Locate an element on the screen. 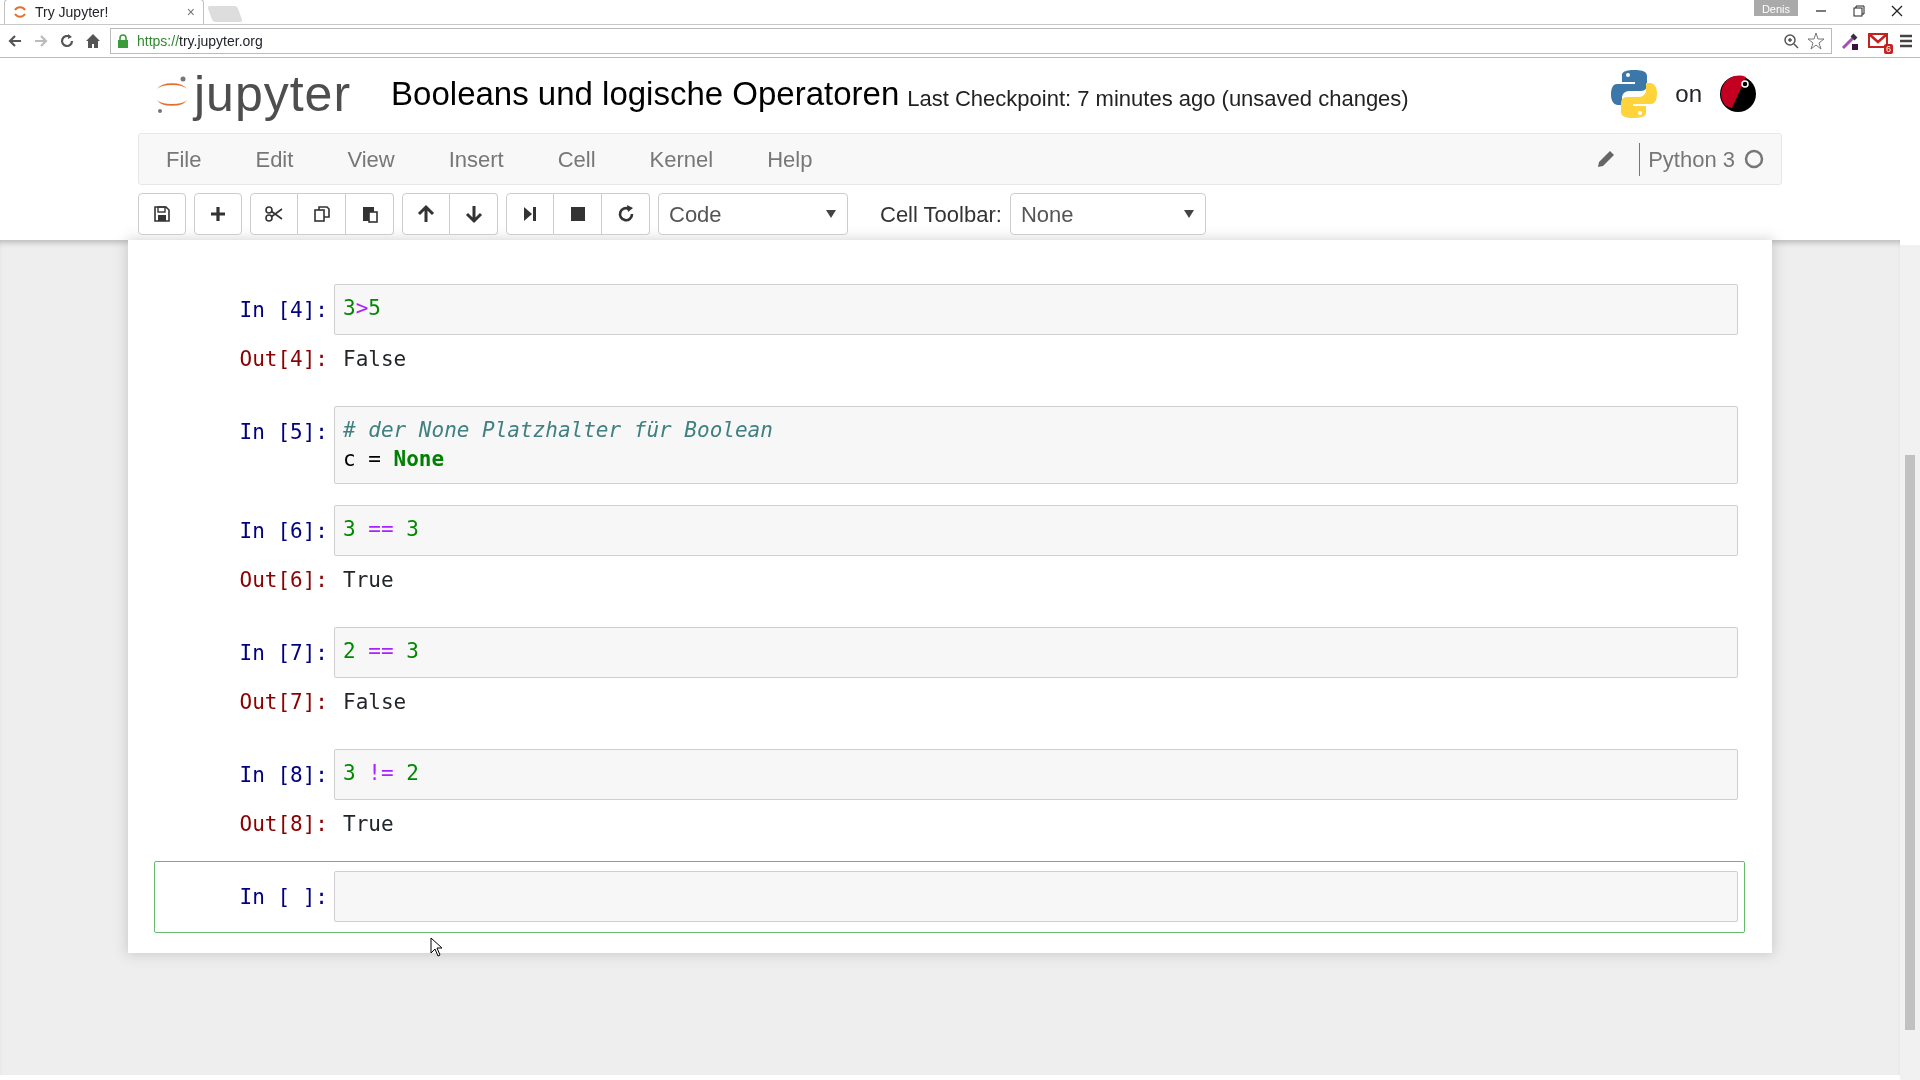 The image size is (1920, 1080). browser-tab: Try Jupyter! × is located at coordinates (104, 12).